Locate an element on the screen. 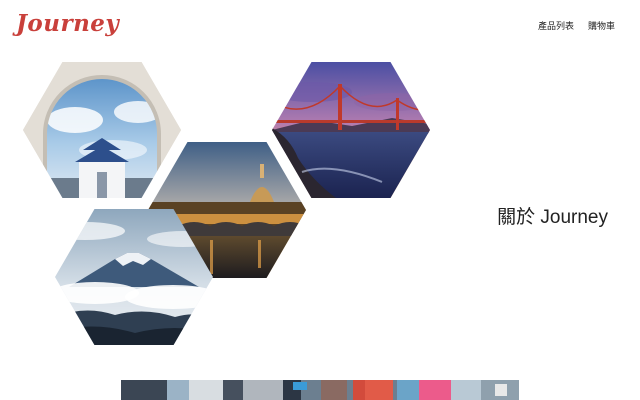 This screenshot has height=400, width=640. nav-product-list: 產品列表 is located at coordinates (556, 26).